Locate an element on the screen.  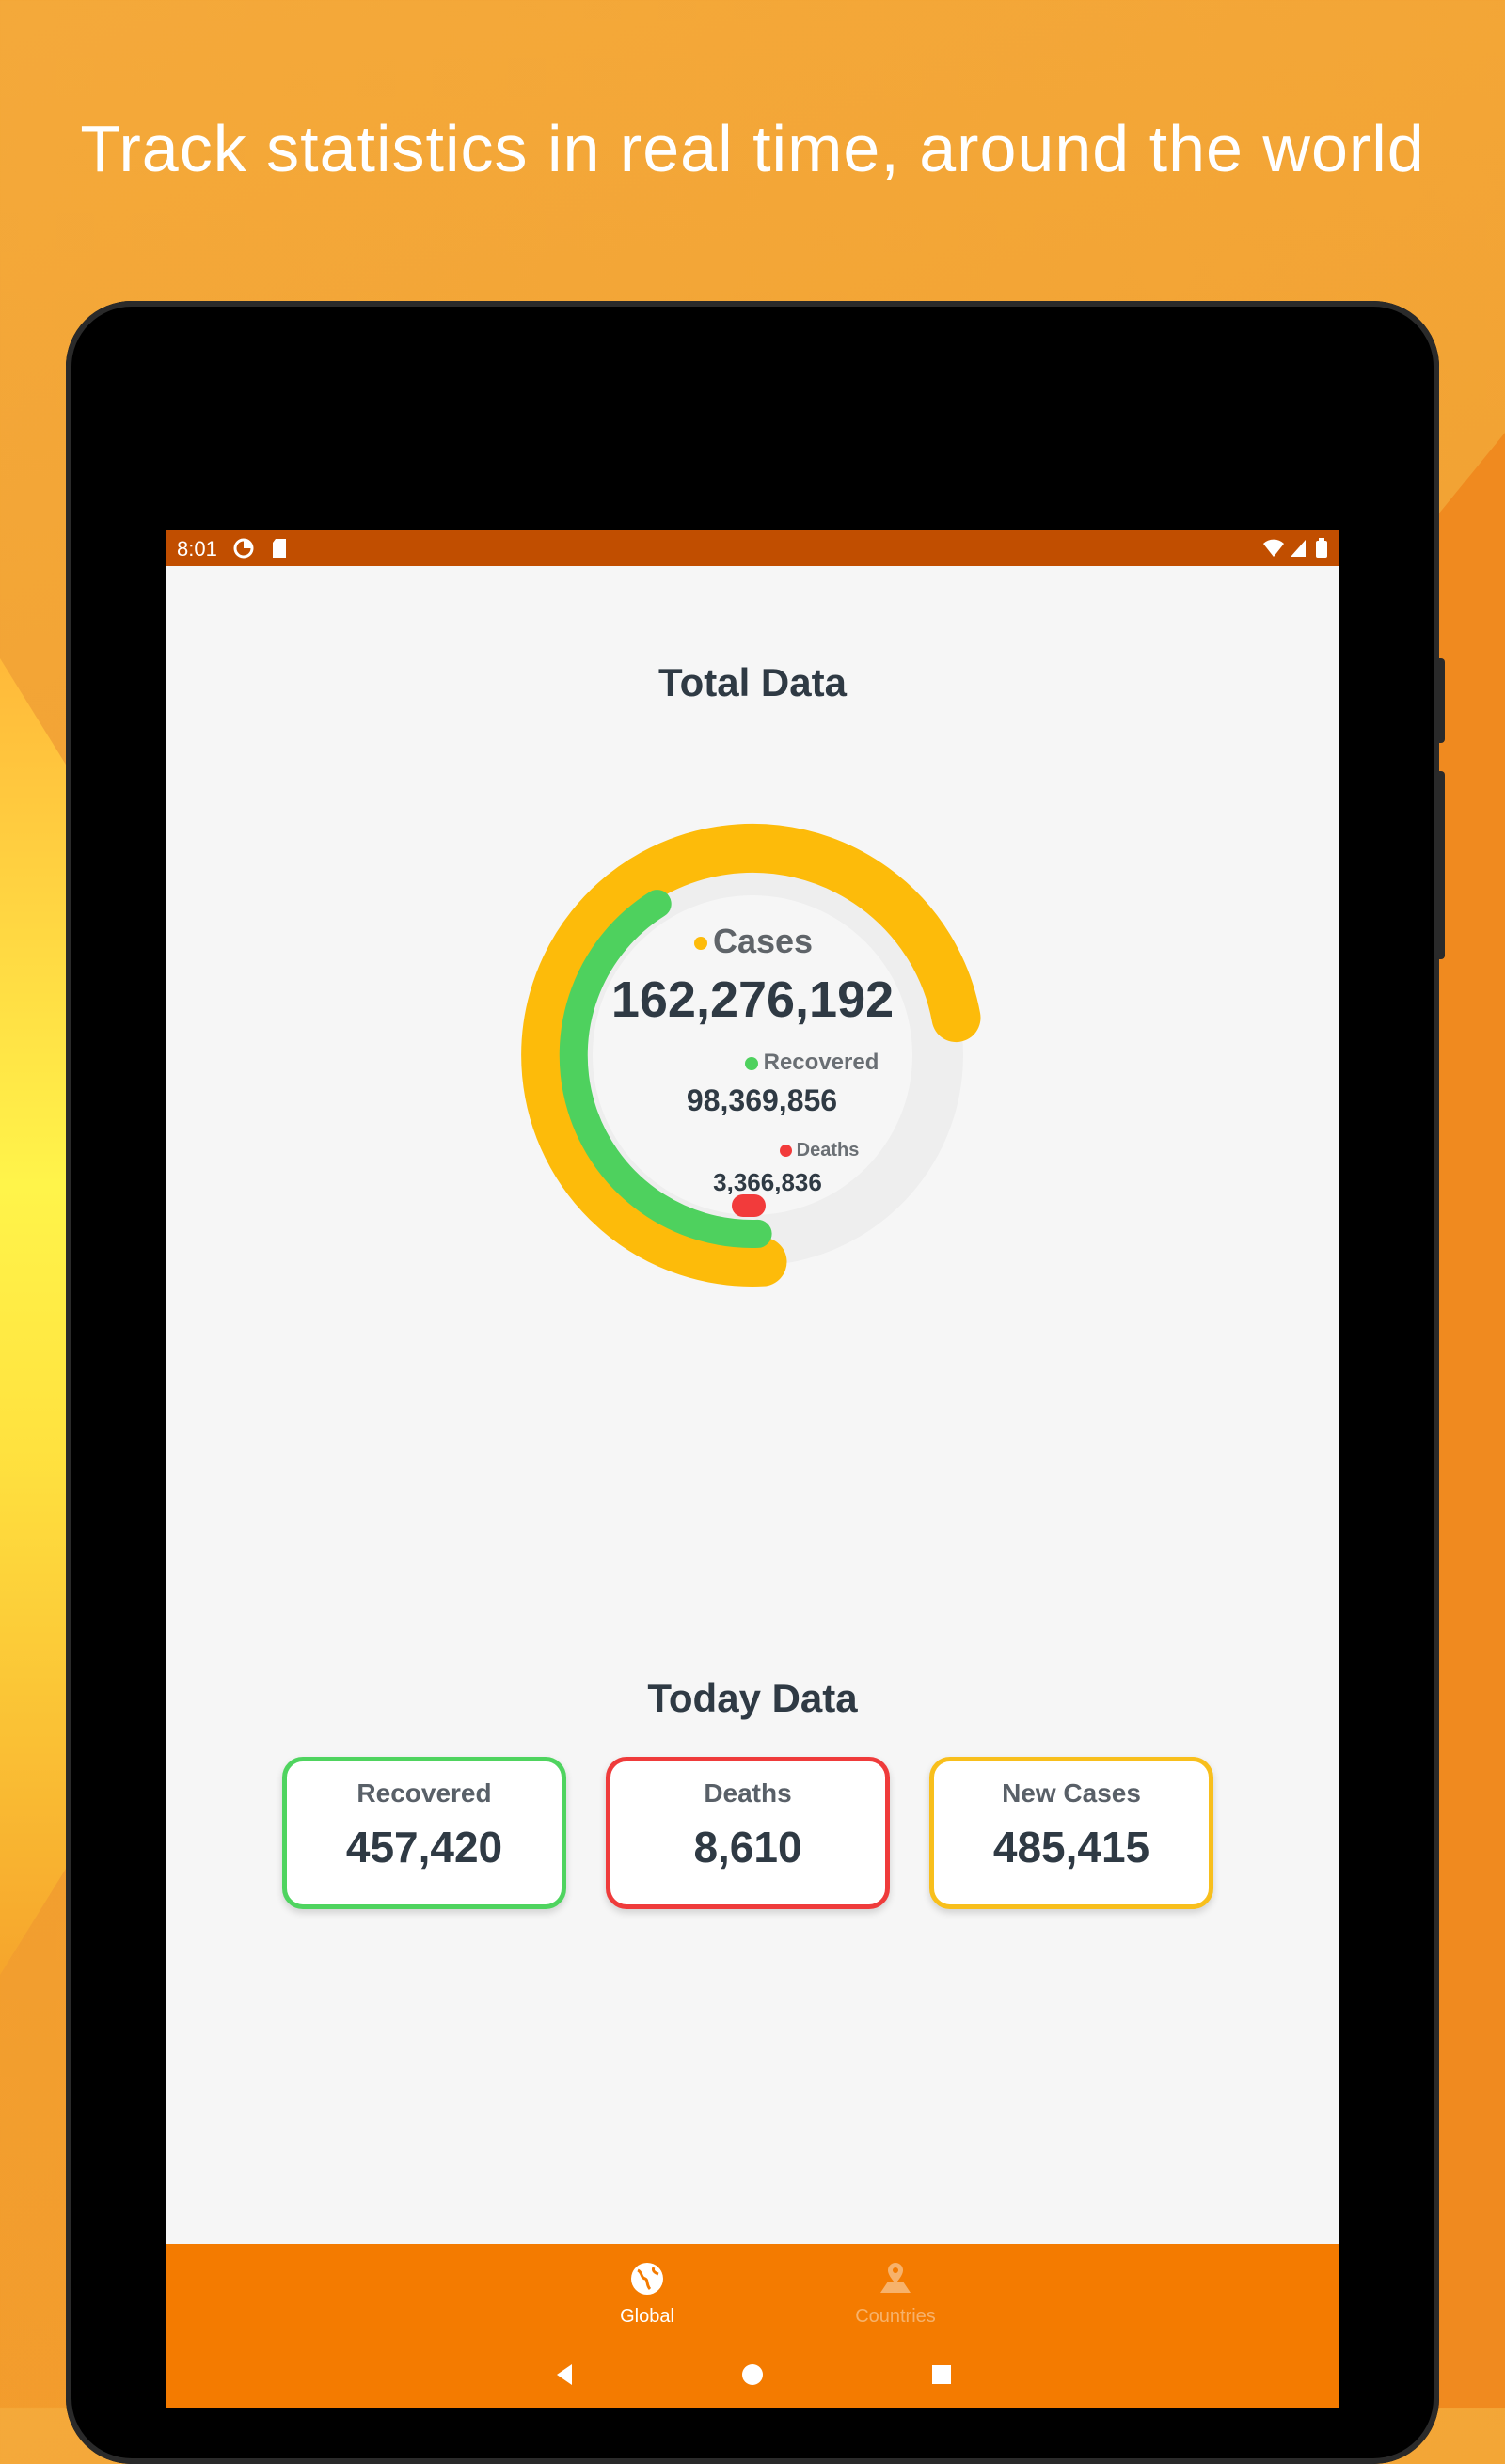
recovered-dot is located at coordinates (751, 1063).